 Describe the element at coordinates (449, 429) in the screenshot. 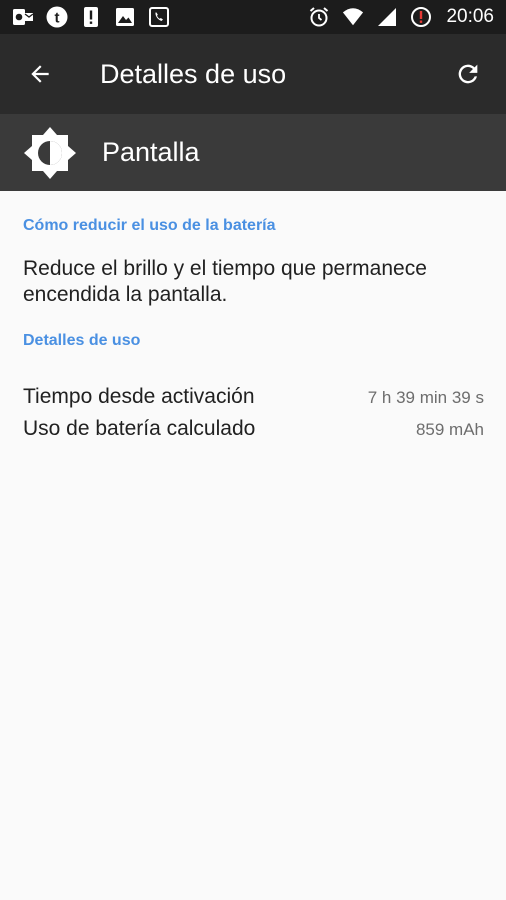

I see `usage-value: 859 mAh` at that location.